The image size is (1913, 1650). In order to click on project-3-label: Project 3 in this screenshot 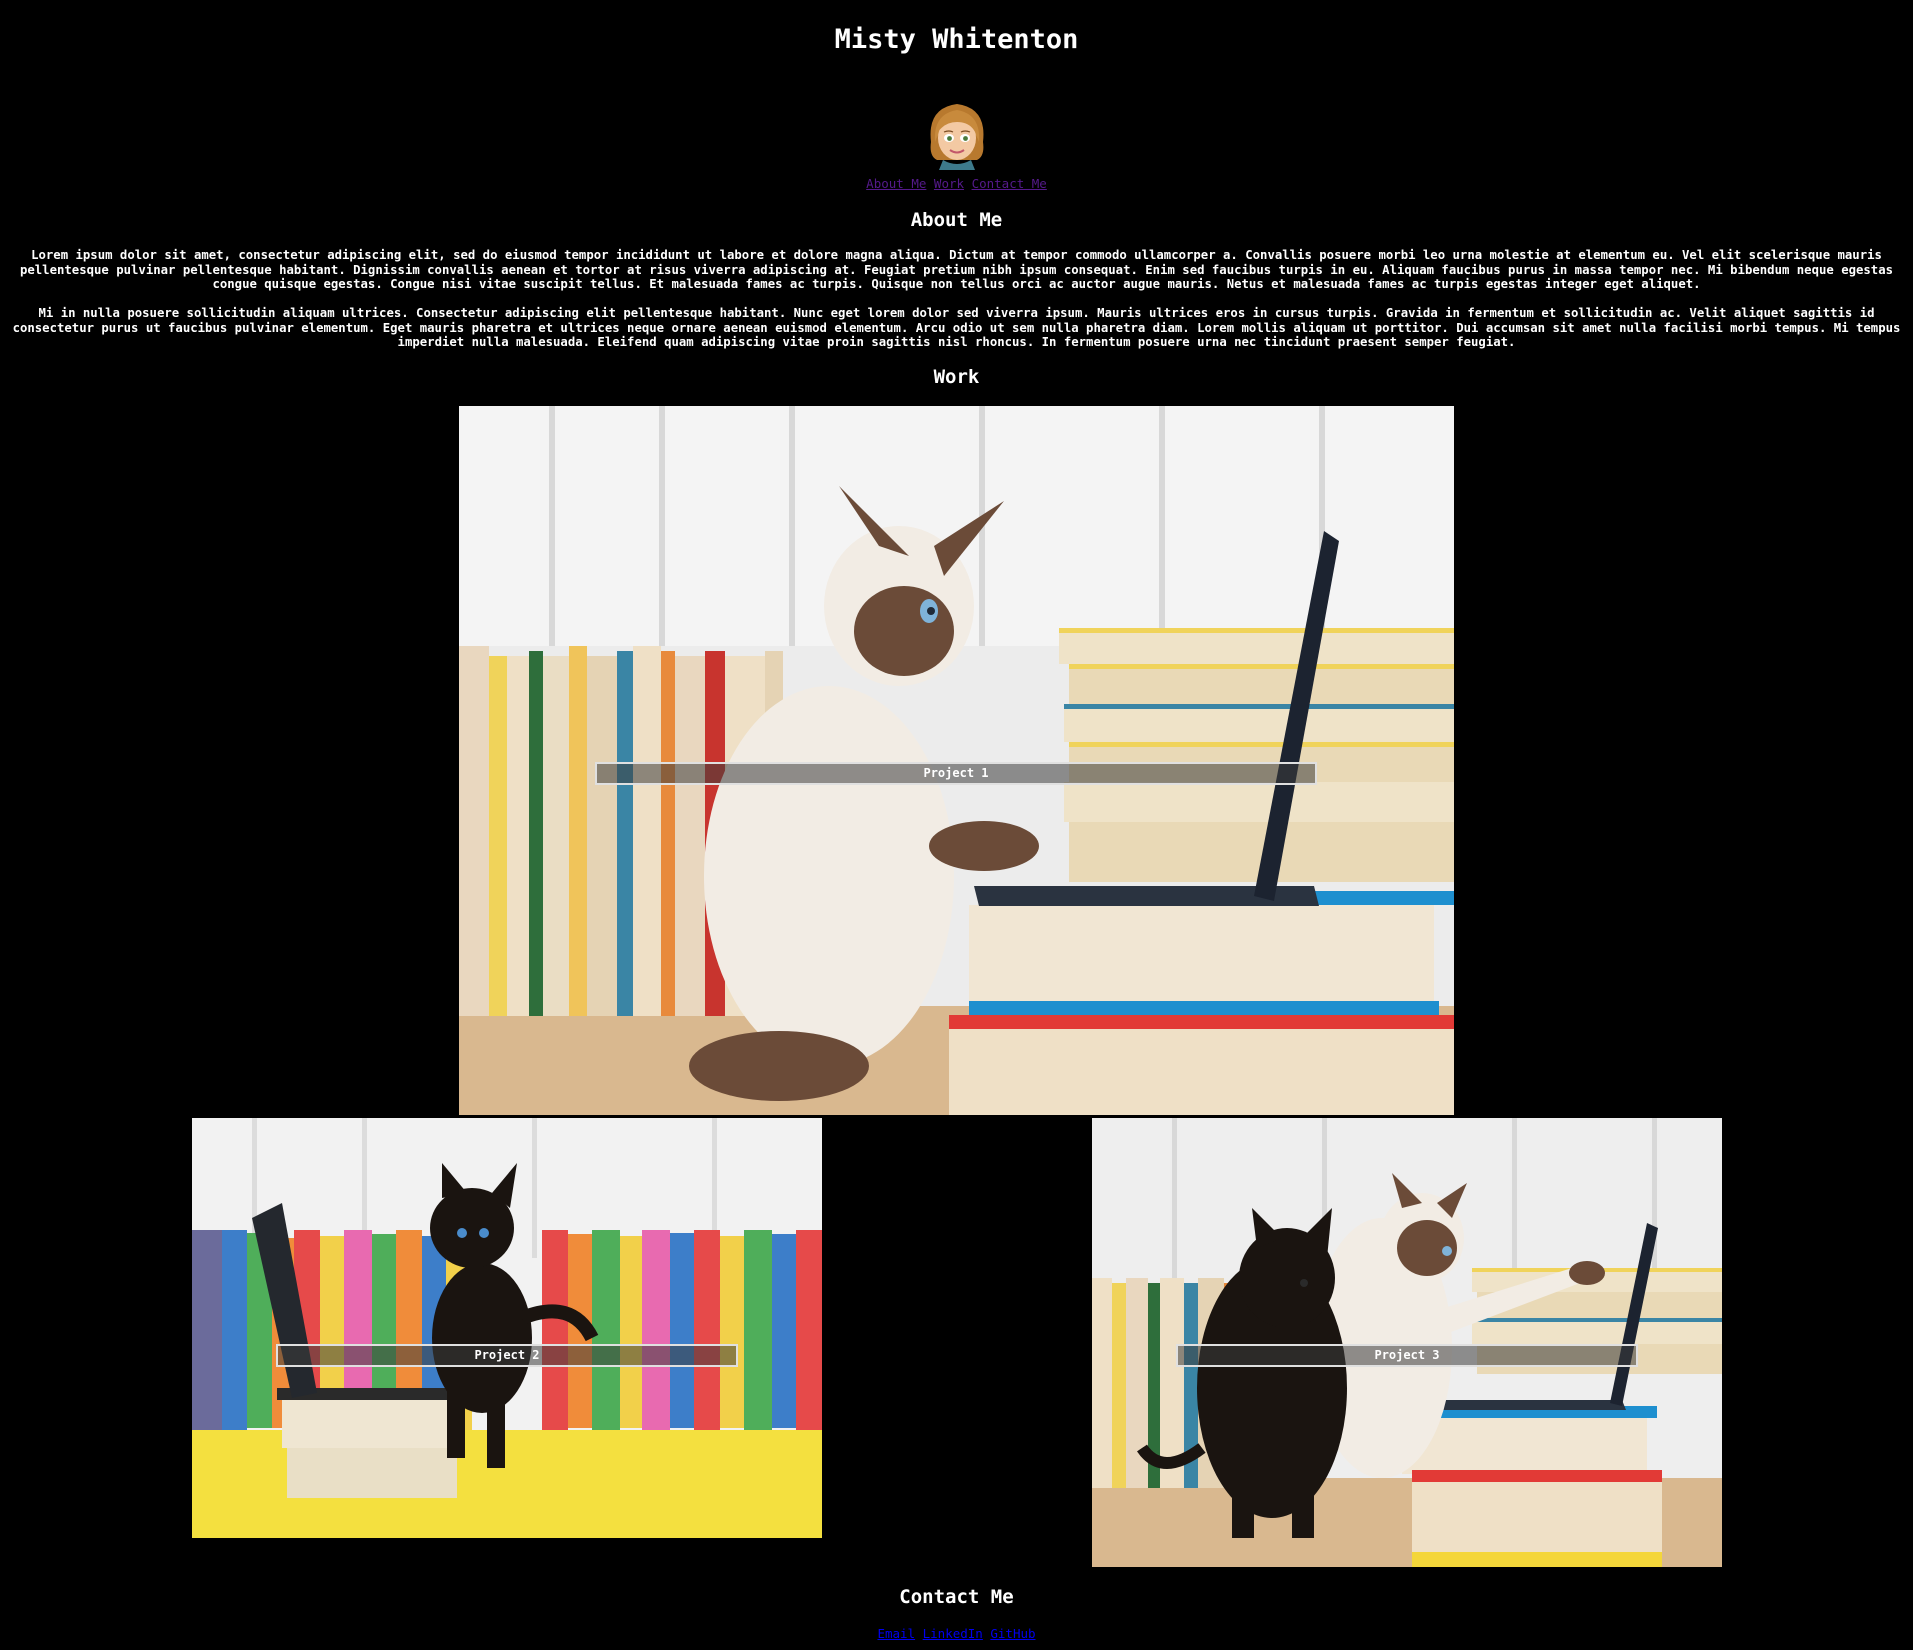, I will do `click(1407, 1355)`.